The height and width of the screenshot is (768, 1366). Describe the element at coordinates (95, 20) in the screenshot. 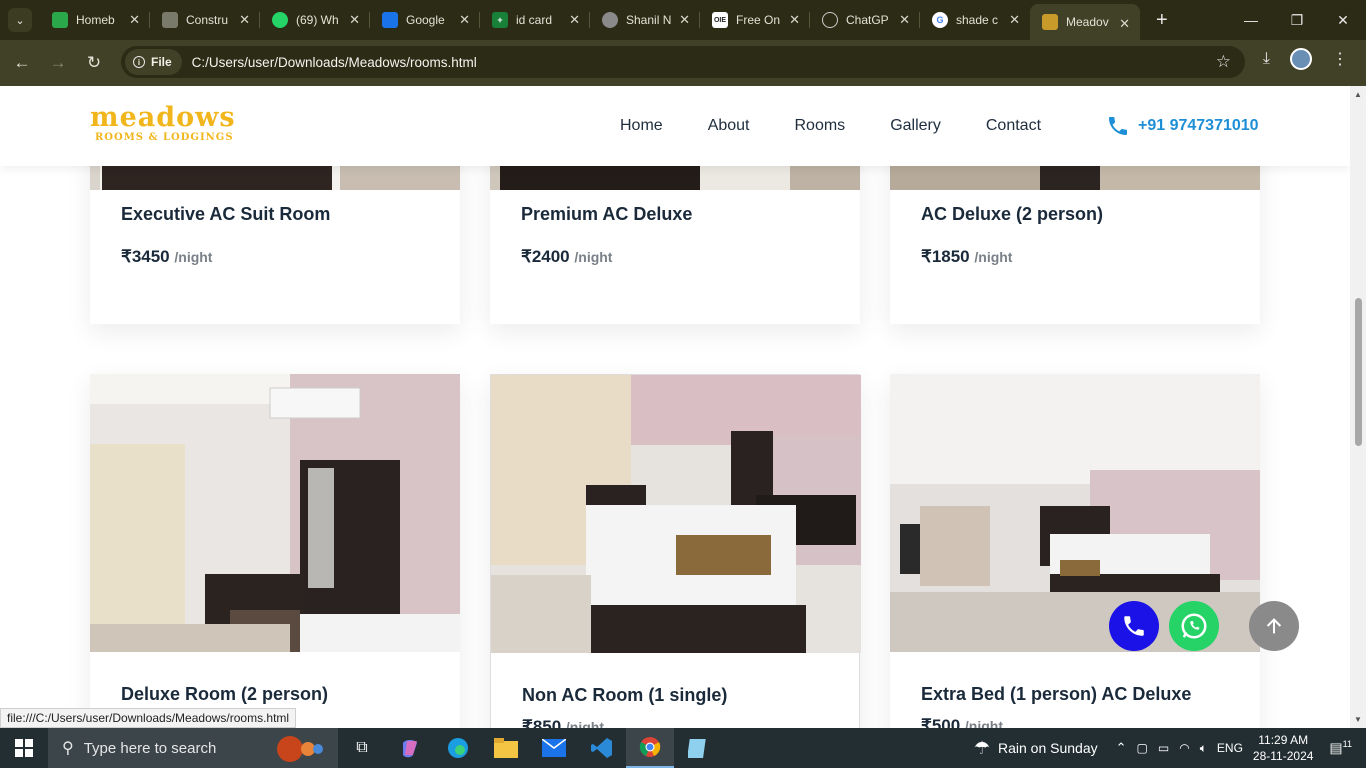

I see `browser-tab: Homeb ✕` at that location.